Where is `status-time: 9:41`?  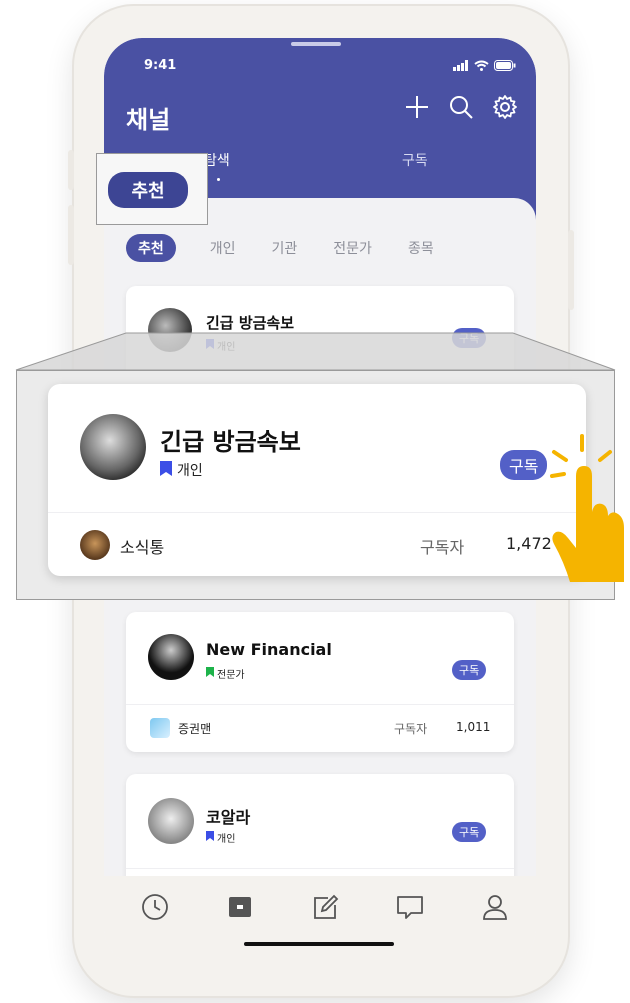 status-time: 9:41 is located at coordinates (160, 65).